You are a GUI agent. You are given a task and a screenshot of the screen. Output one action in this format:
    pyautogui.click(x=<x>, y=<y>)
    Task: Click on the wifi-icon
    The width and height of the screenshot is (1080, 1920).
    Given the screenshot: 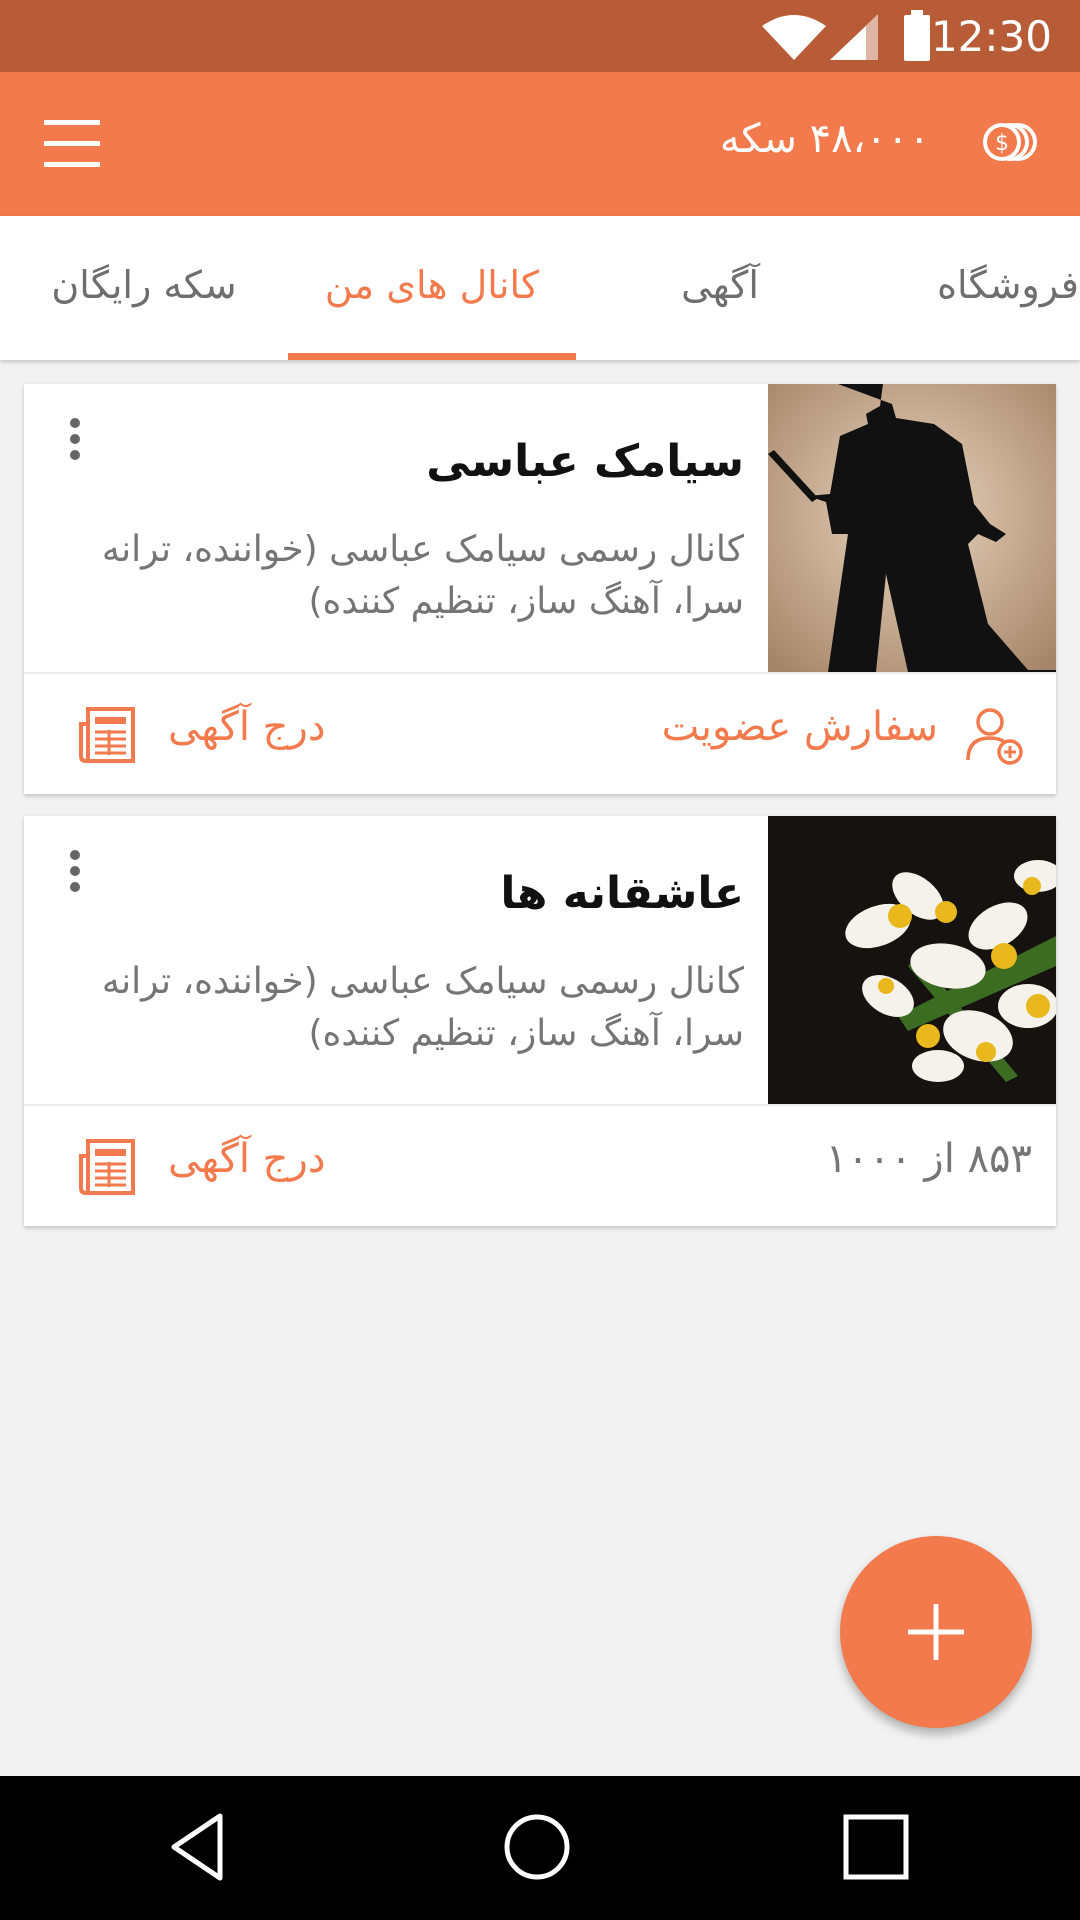 What is the action you would take?
    pyautogui.click(x=794, y=37)
    